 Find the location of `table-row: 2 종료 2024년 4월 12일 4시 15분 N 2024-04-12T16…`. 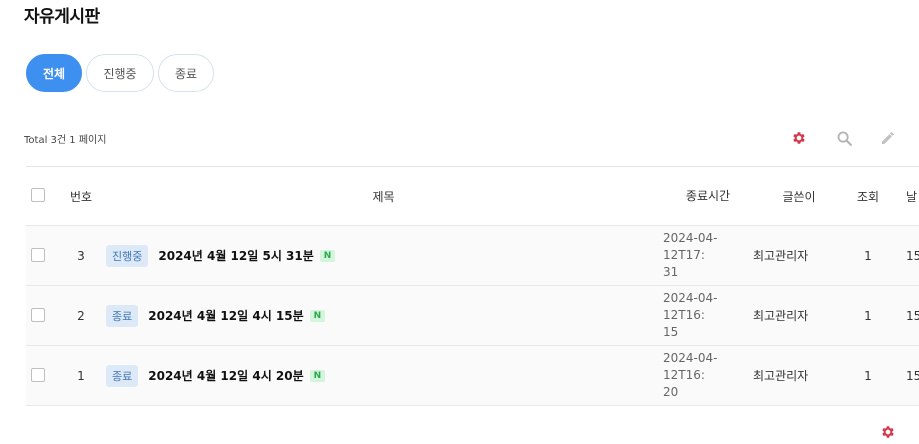

table-row: 2 종료 2024년 4월 12일 4시 15분 N 2024-04-12T16… is located at coordinates (472, 316).